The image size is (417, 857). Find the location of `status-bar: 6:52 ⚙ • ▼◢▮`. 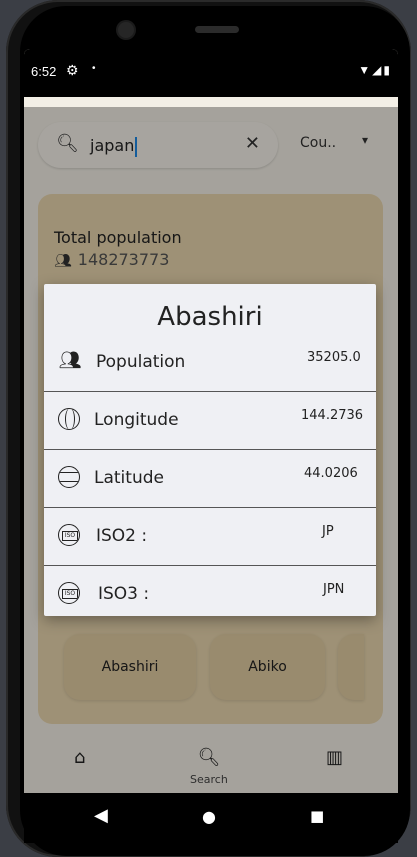

status-bar: 6:52 ⚙ • ▼◢▮ is located at coordinates (211, 73).